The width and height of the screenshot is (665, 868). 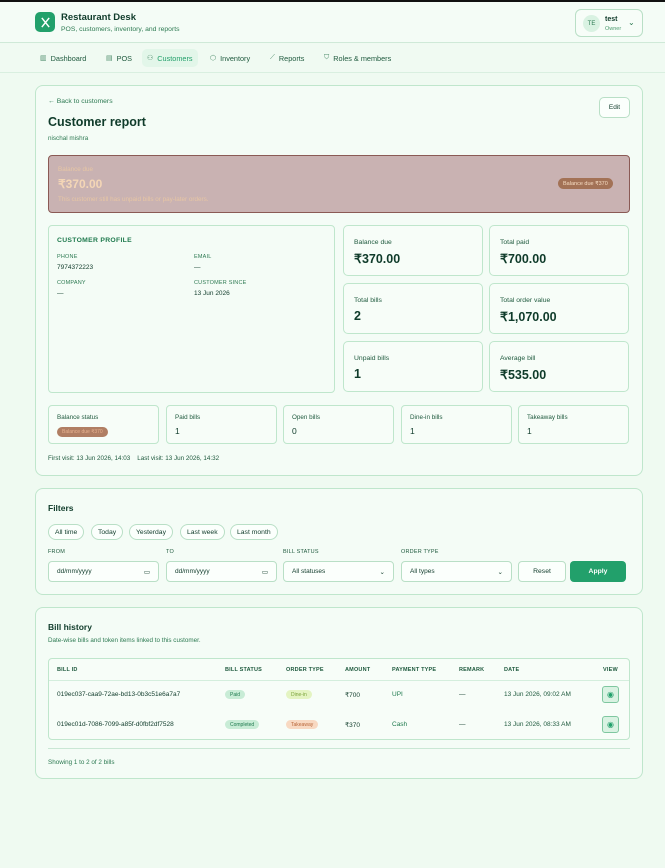 I want to click on mini-open-bills: Open bills 0, so click(x=338, y=424).